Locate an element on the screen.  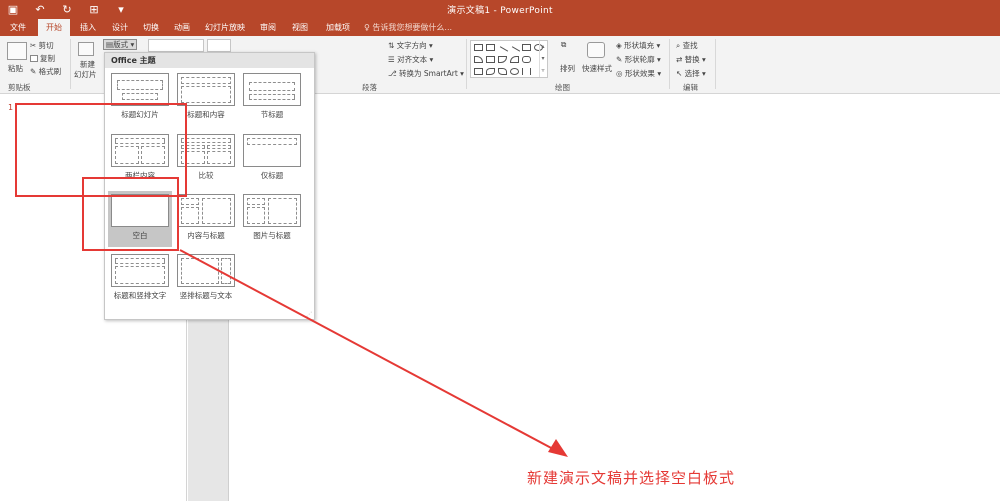
annotation-caption: 新建演示文稿并选择空白板式 is located at coordinates (631, 478).